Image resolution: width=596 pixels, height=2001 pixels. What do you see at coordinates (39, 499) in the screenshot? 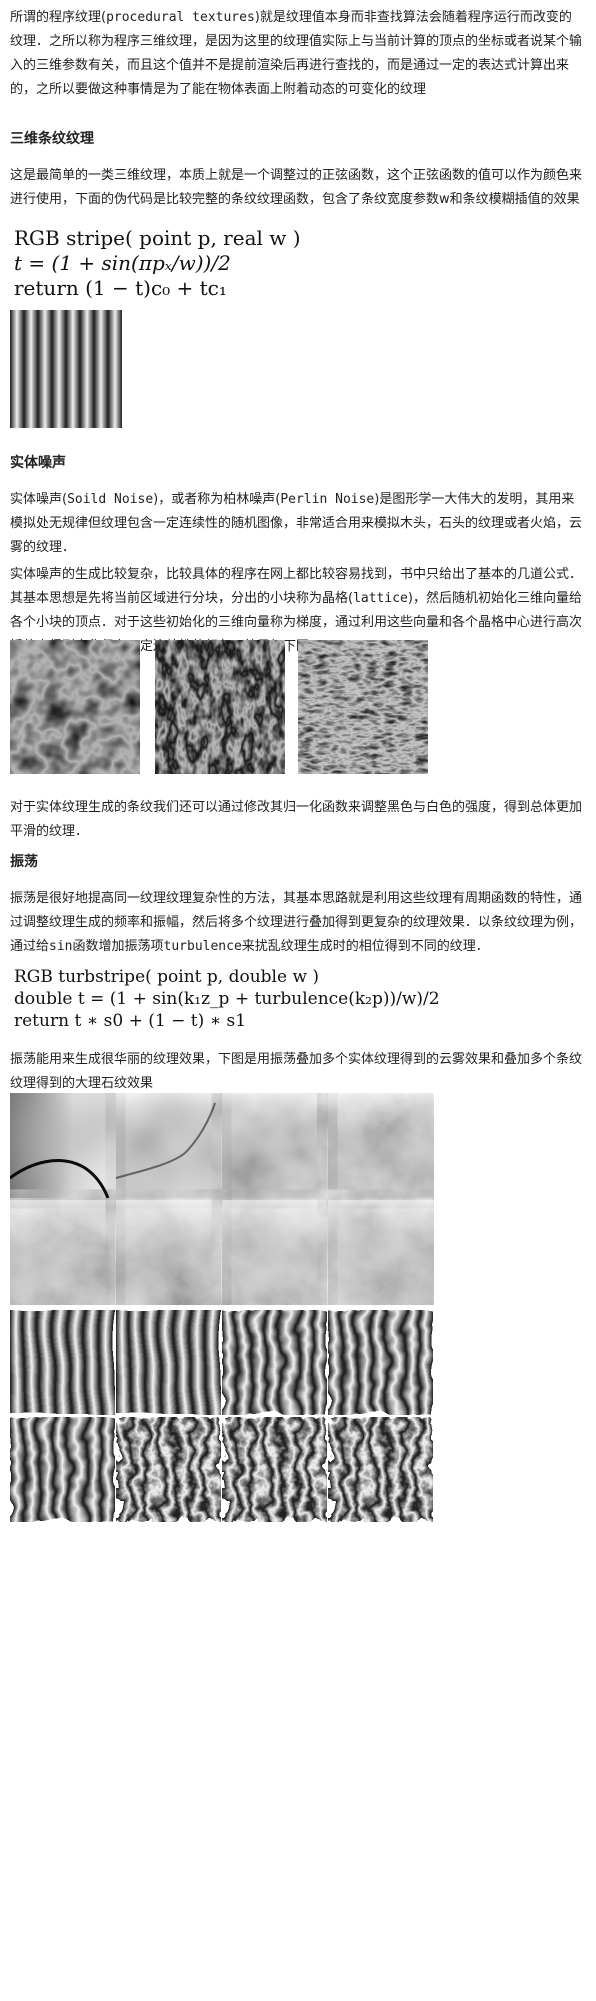
I see `noise-p1-text-a: 实体噪声(` at bounding box center [39, 499].